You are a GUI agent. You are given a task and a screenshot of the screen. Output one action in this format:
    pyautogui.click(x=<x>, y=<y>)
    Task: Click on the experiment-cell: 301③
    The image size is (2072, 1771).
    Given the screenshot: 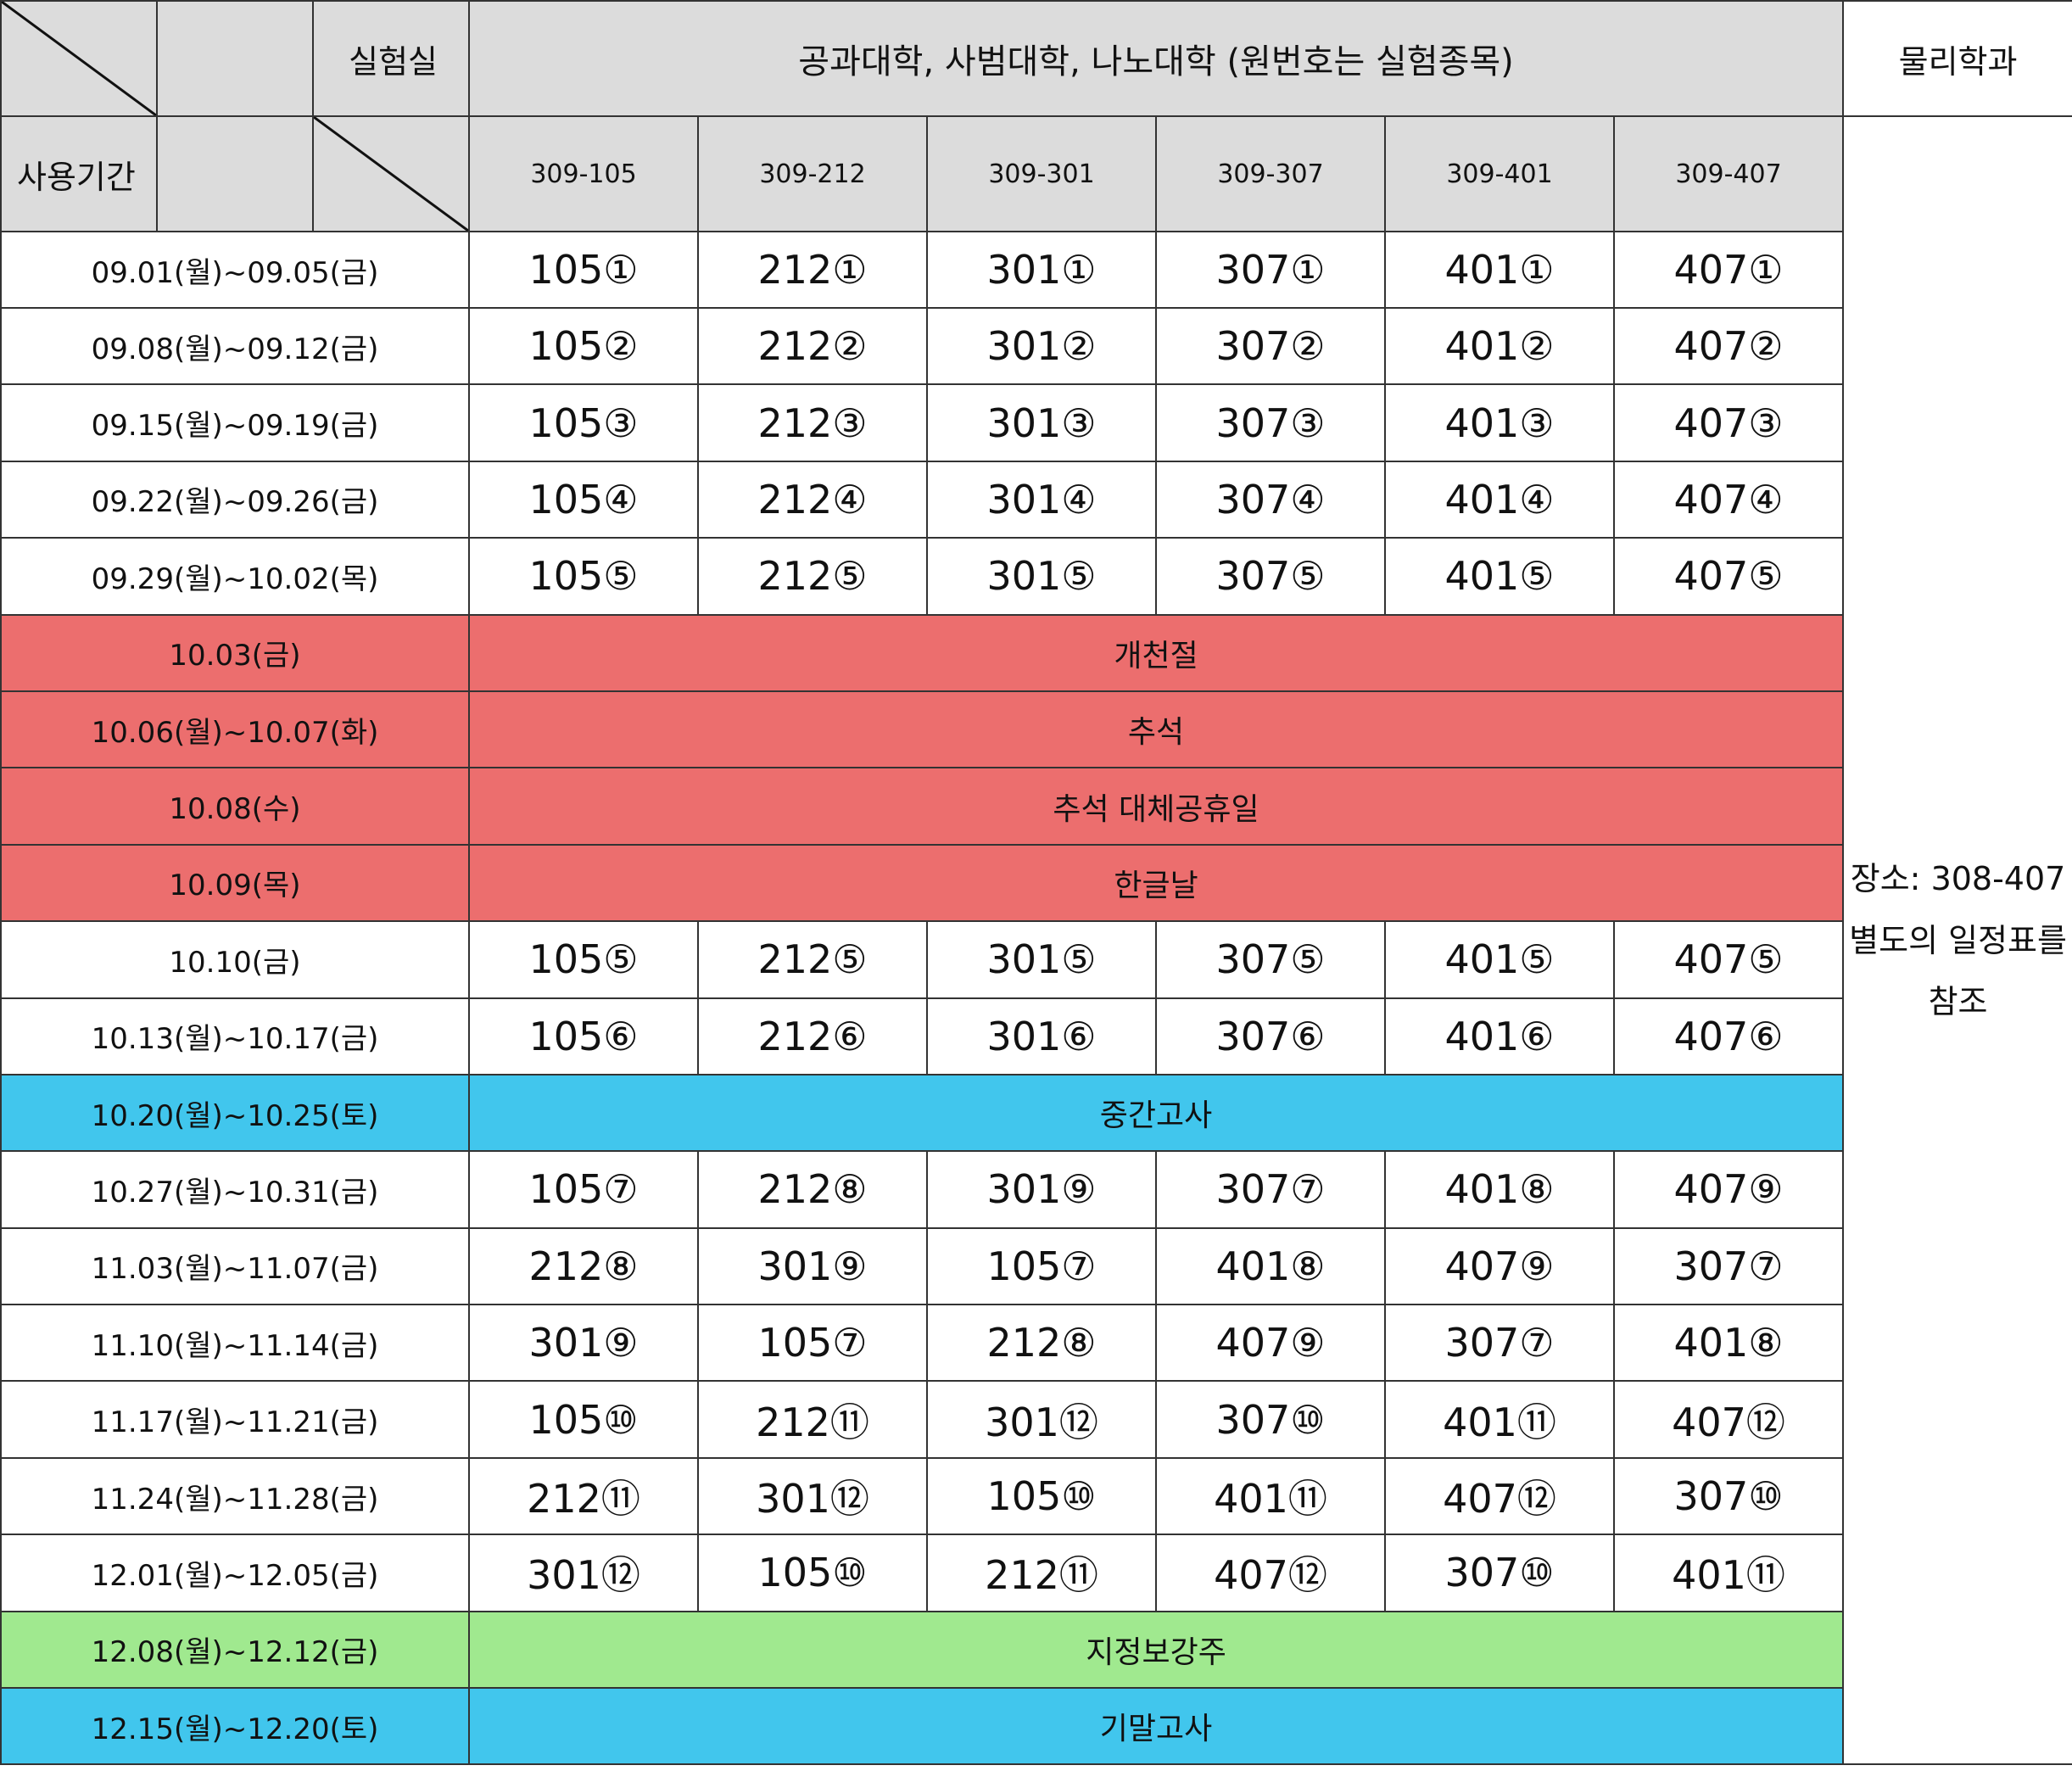 What is the action you would take?
    pyautogui.click(x=1041, y=422)
    